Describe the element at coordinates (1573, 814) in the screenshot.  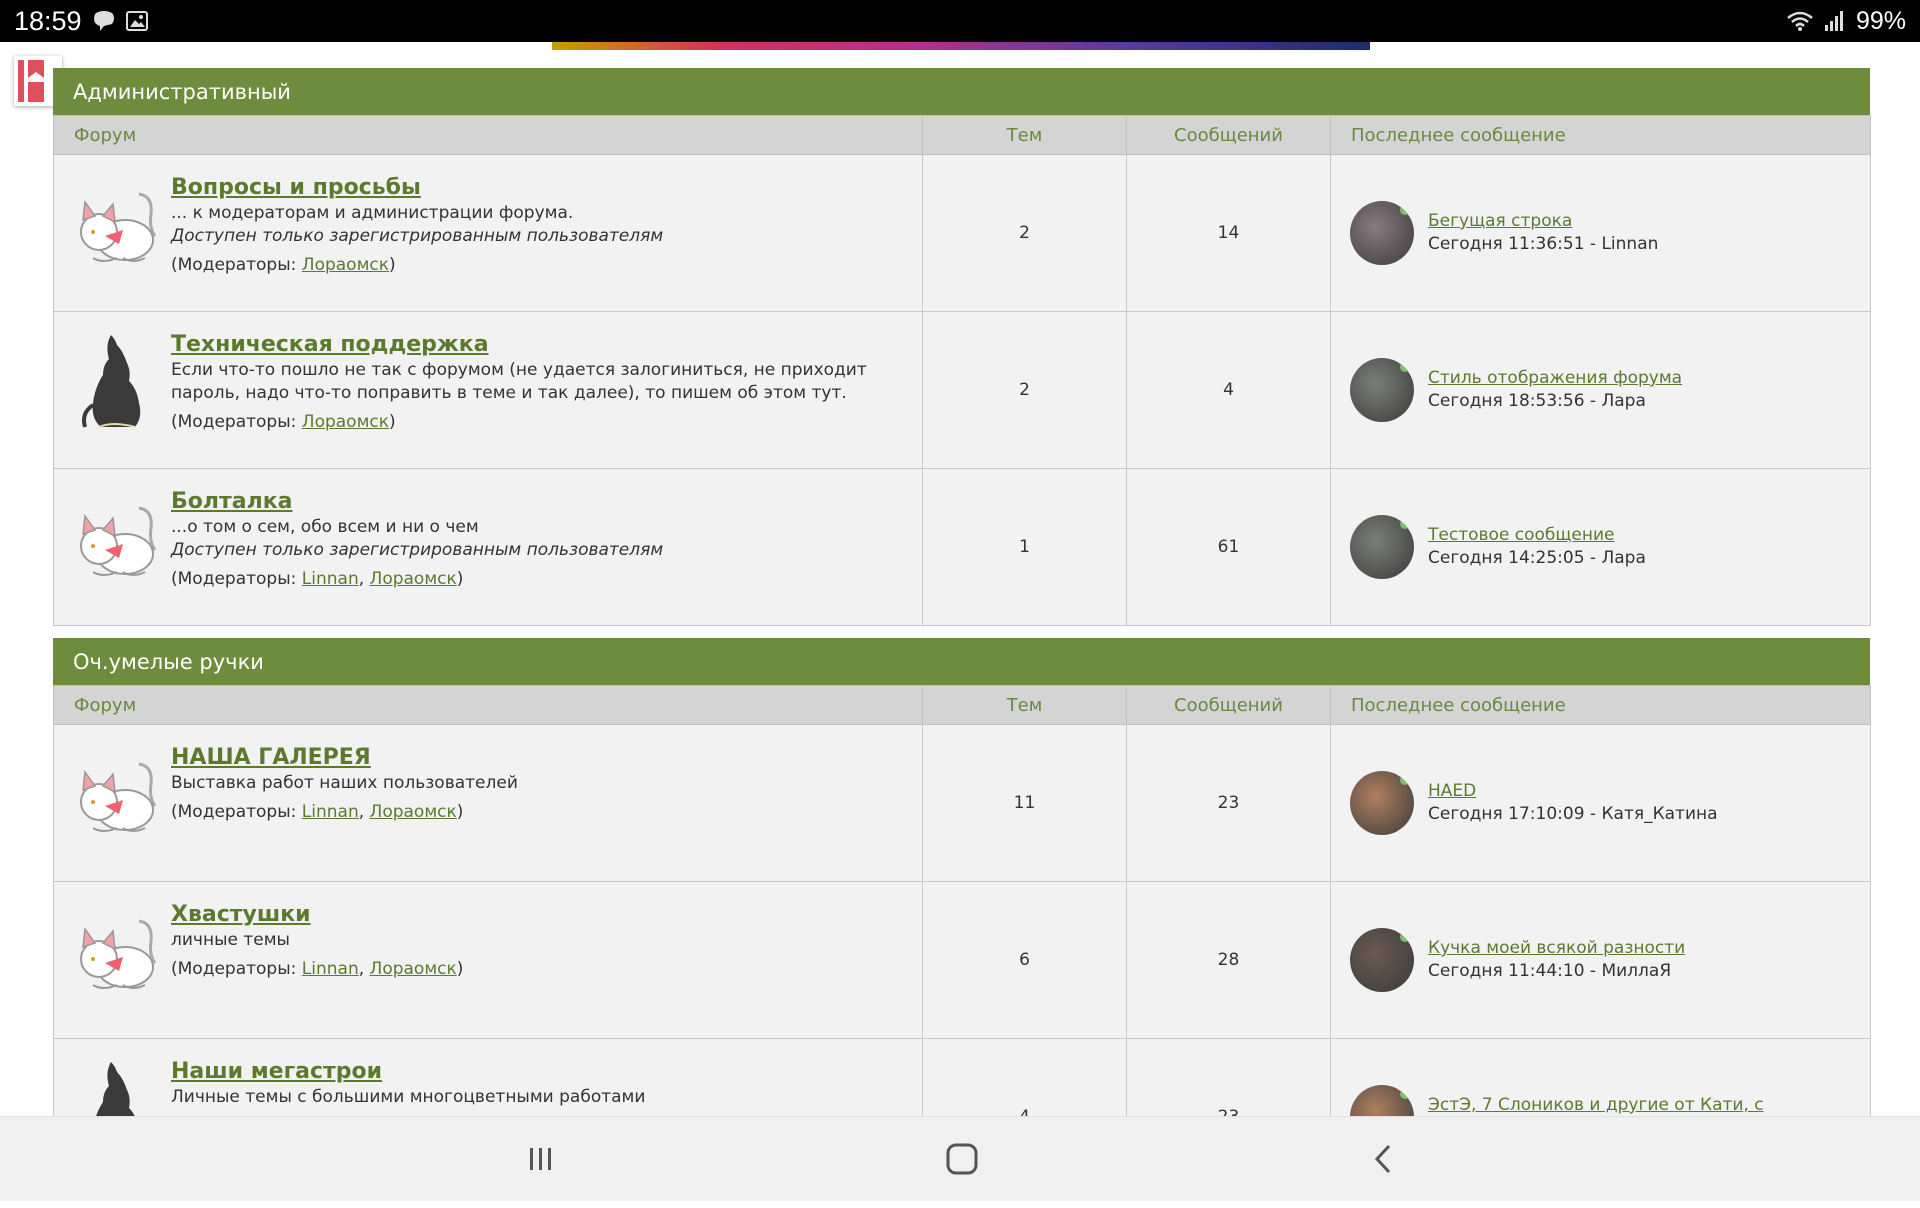
I see `last-post-meta: Сегодня 17:10:09 - Катя_Катина` at that location.